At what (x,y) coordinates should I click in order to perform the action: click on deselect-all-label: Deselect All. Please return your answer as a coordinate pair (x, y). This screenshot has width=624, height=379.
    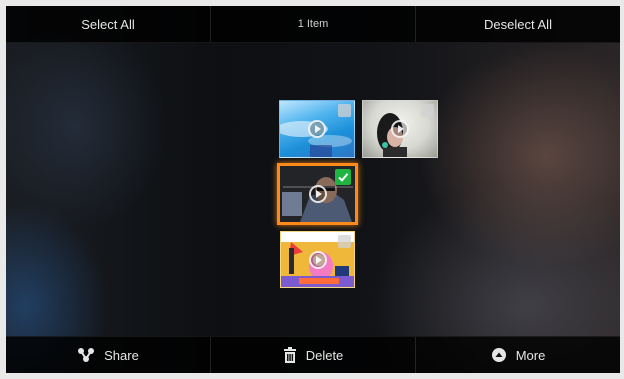
    Looking at the image, I should click on (518, 24).